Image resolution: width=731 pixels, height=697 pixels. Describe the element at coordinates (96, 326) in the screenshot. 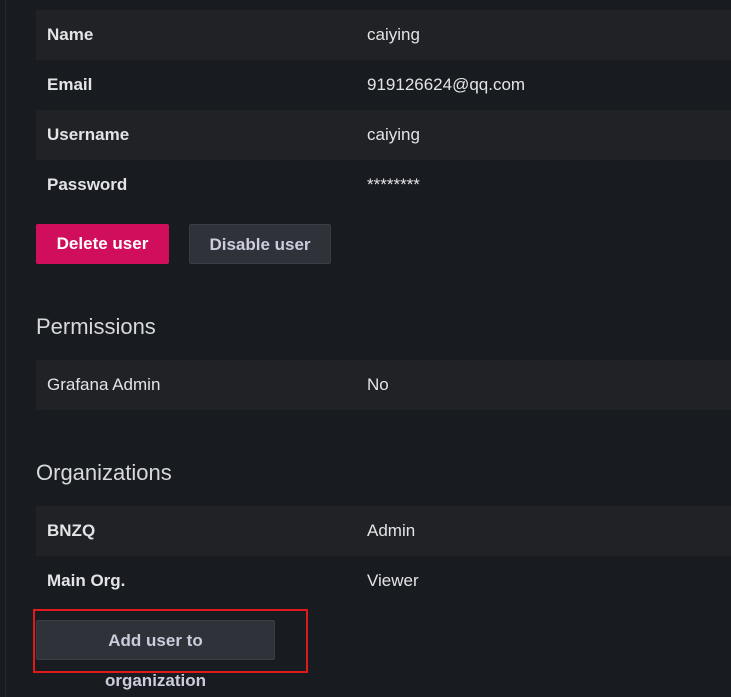

I see `permissions-heading: Permissions` at that location.